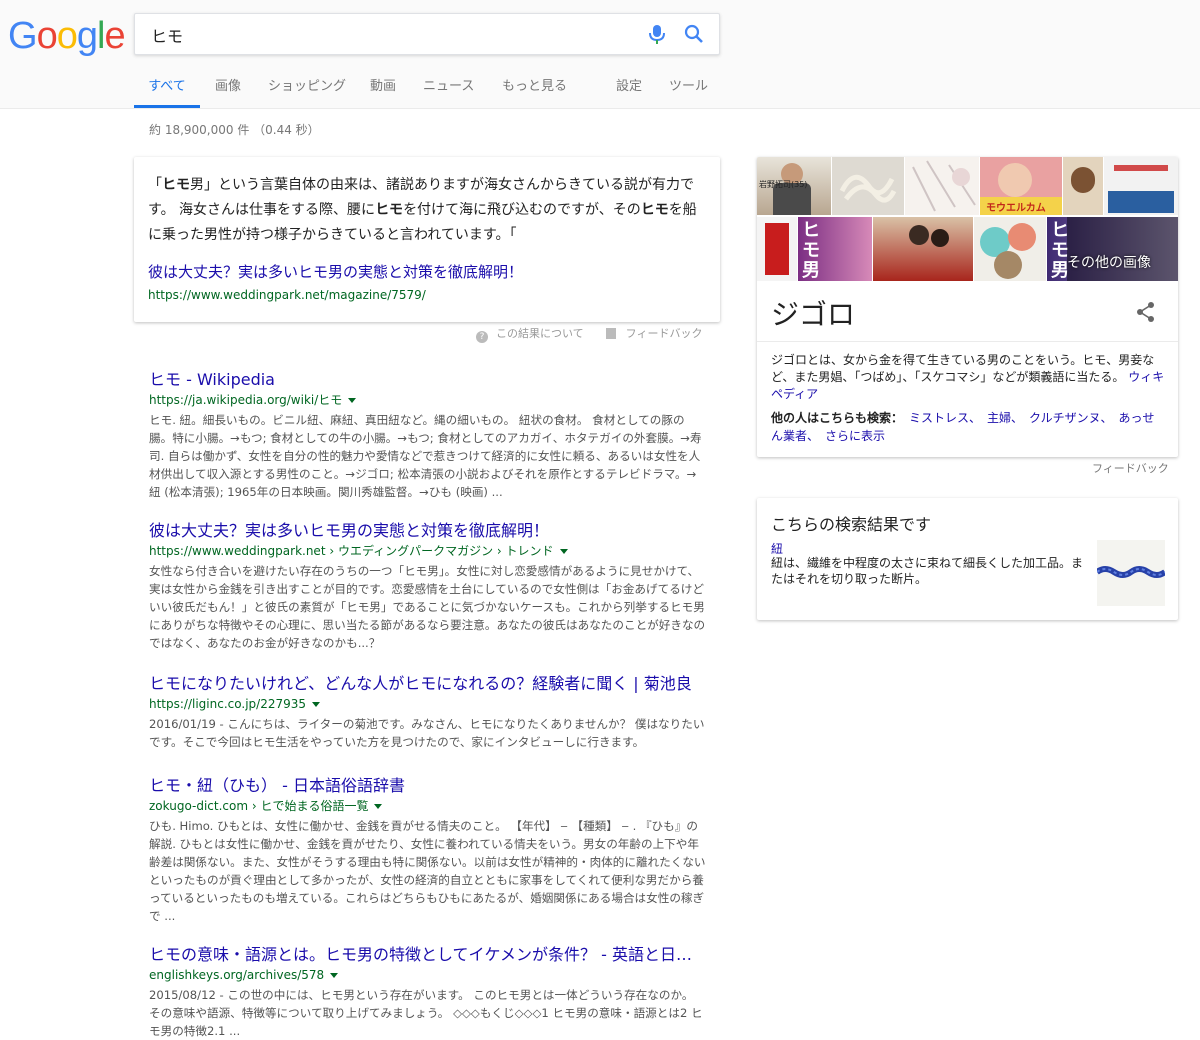 The image size is (1200, 1040). What do you see at coordinates (383, 89) in the screenshot?
I see `tab-videos: 動画` at bounding box center [383, 89].